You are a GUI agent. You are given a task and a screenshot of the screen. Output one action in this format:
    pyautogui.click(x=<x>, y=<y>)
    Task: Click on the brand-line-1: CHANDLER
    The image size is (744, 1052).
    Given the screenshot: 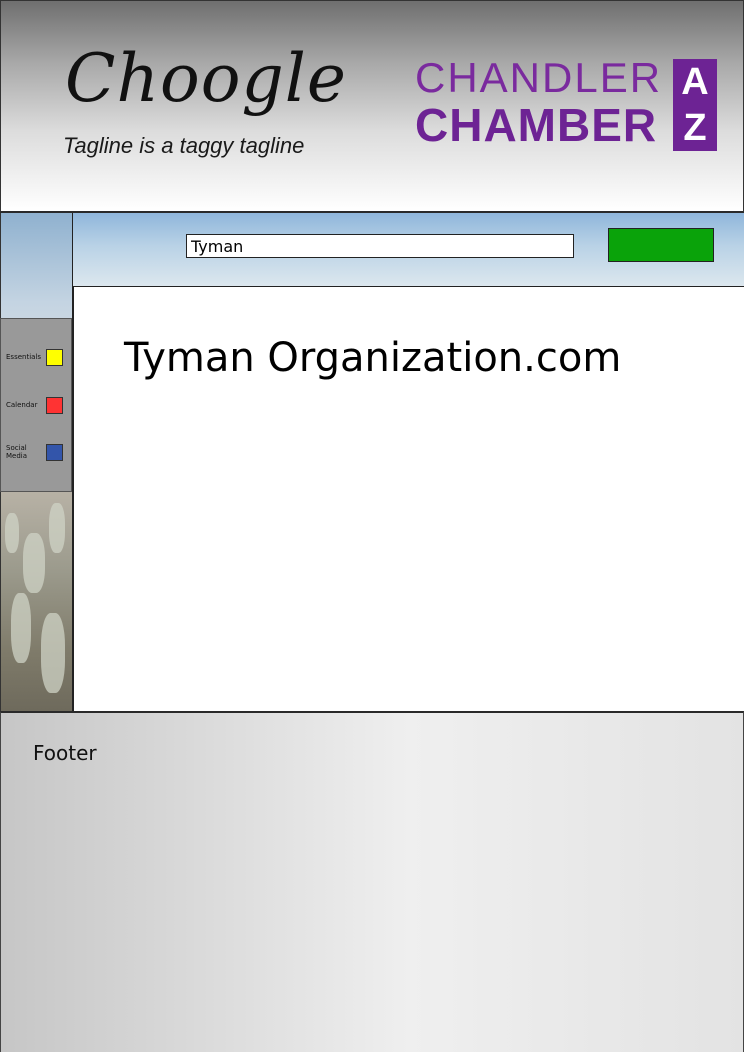 What is the action you would take?
    pyautogui.click(x=539, y=77)
    